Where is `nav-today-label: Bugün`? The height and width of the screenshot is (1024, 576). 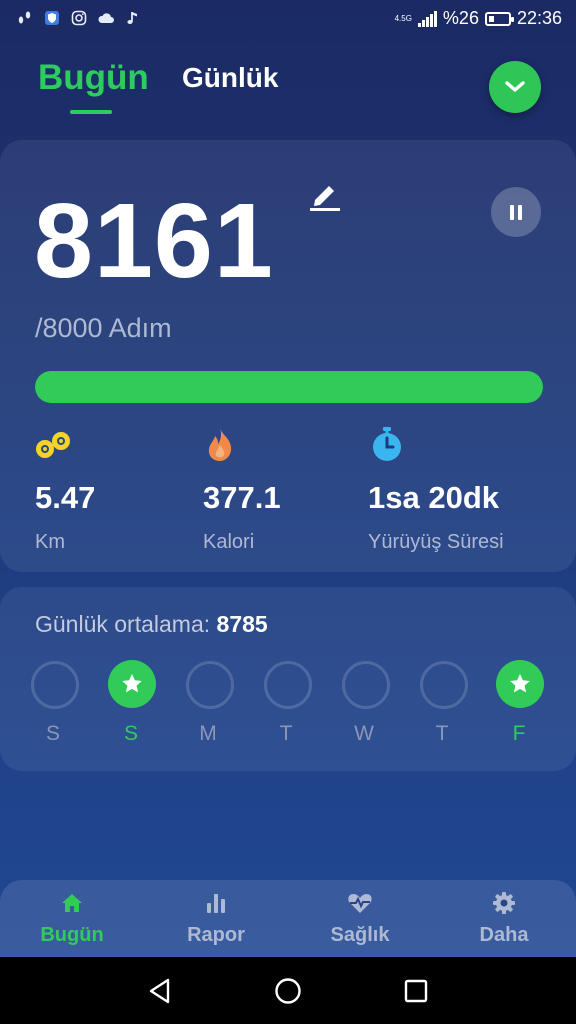
nav-today-label: Bugün is located at coordinates (72, 935).